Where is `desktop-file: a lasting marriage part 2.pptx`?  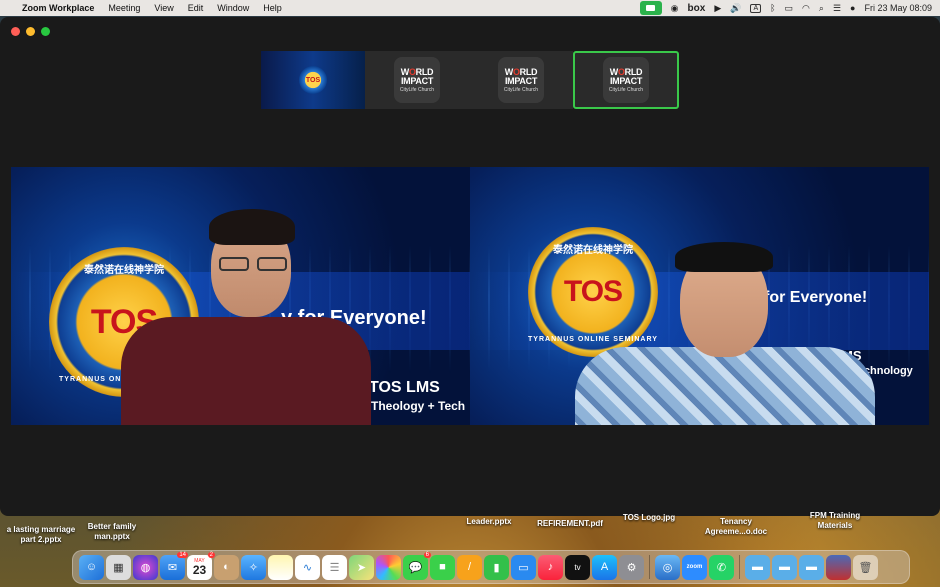
desktop-file: a lasting marriage part 2.pptx is located at coordinates (41, 535).